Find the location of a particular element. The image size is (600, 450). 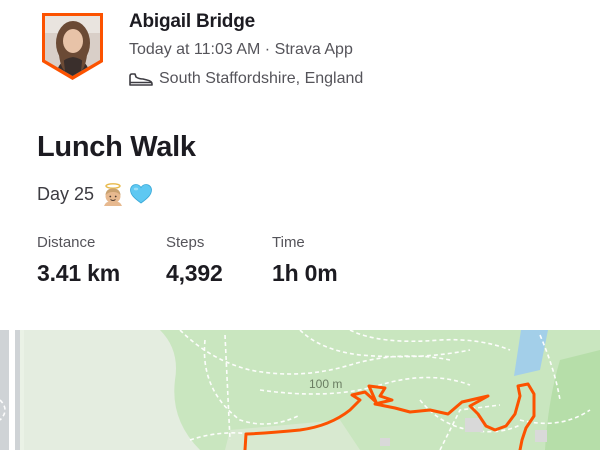

stat-distance: Distance 3.41 km is located at coordinates (101, 260).